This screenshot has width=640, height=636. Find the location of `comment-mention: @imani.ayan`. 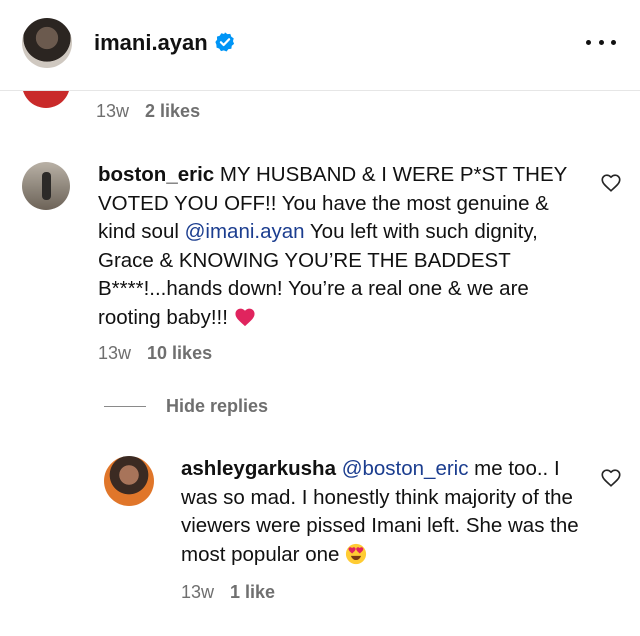

comment-mention: @imani.ayan is located at coordinates (245, 231).